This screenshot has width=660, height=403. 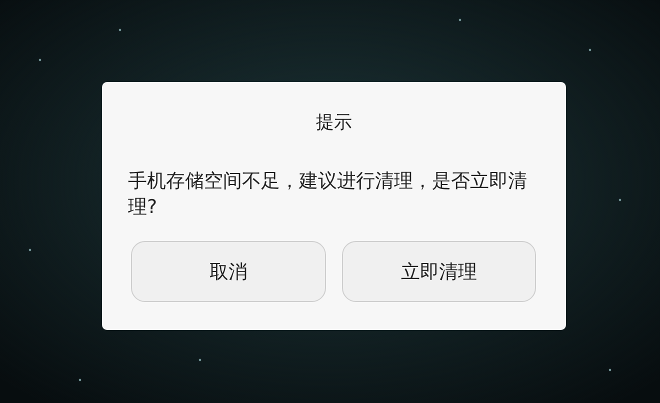 What do you see at coordinates (228, 271) in the screenshot?
I see `cancel-button: 取消` at bounding box center [228, 271].